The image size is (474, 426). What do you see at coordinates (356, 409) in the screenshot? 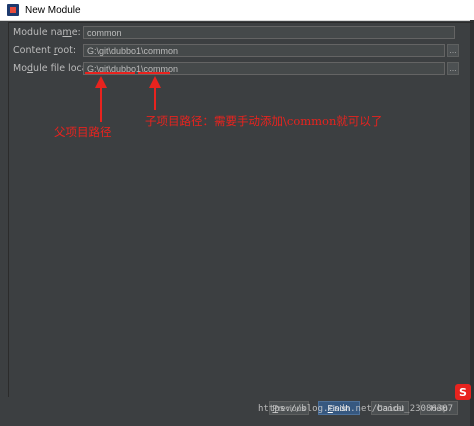
I see `watermark: https://blog.csdn.net/baidu_23086307` at bounding box center [356, 409].